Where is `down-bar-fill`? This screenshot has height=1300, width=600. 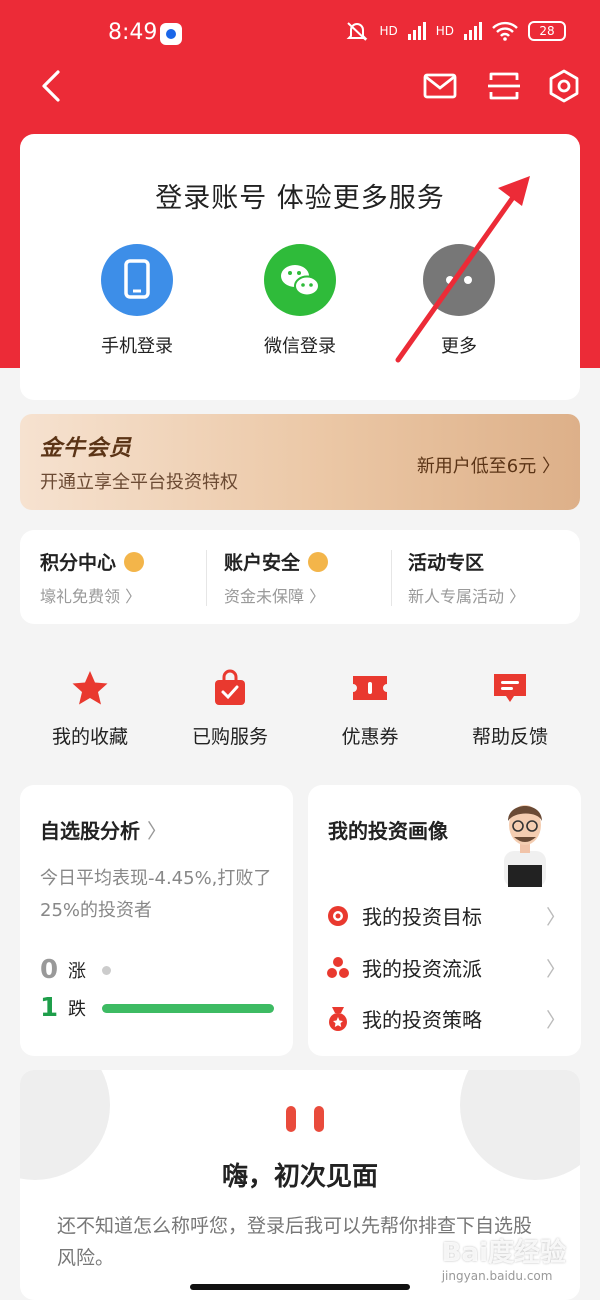 down-bar-fill is located at coordinates (188, 1008).